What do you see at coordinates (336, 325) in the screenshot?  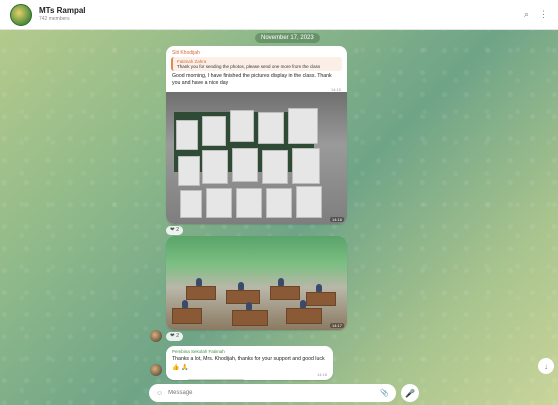 I see `photo-time: 14:17` at bounding box center [336, 325].